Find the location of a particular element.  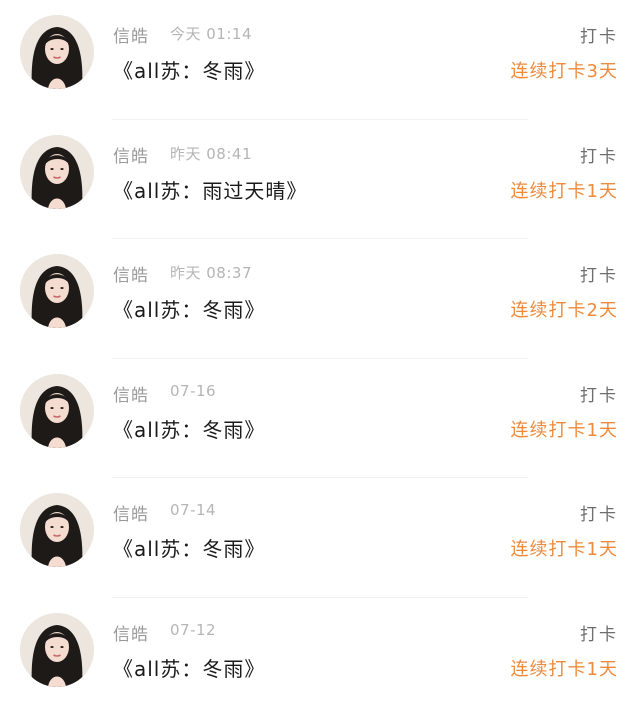

streak-label: 连续打卡2天 is located at coordinates (564, 311).